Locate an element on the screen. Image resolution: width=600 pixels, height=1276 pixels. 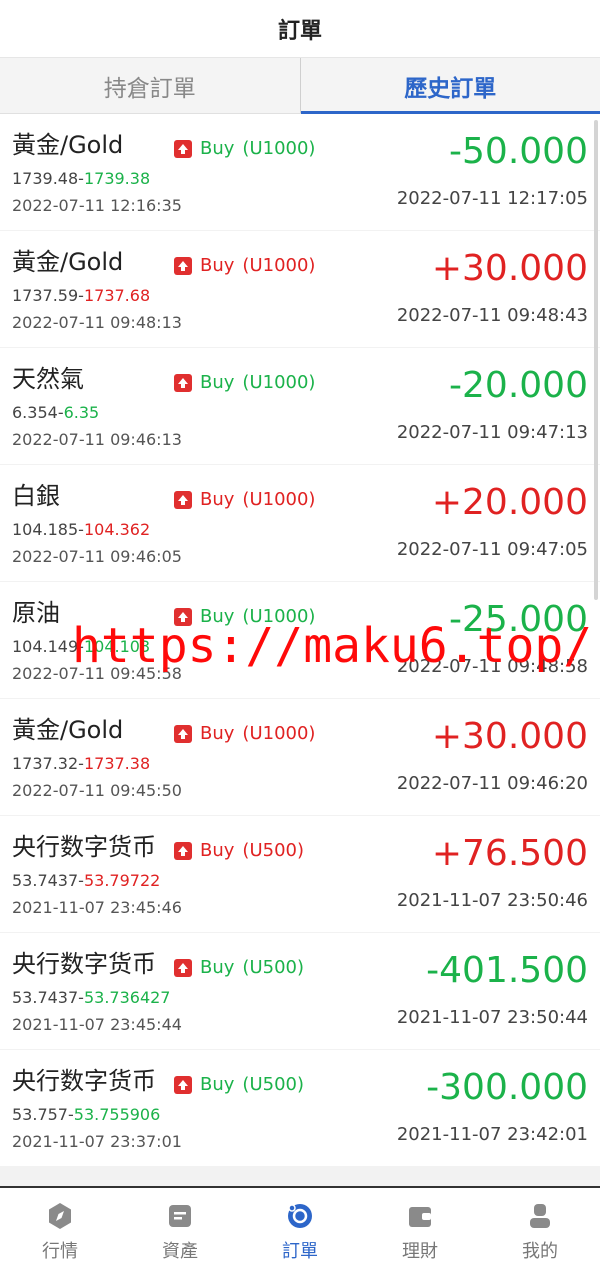
instrument-name: 白銀 is located at coordinates (36, 496).